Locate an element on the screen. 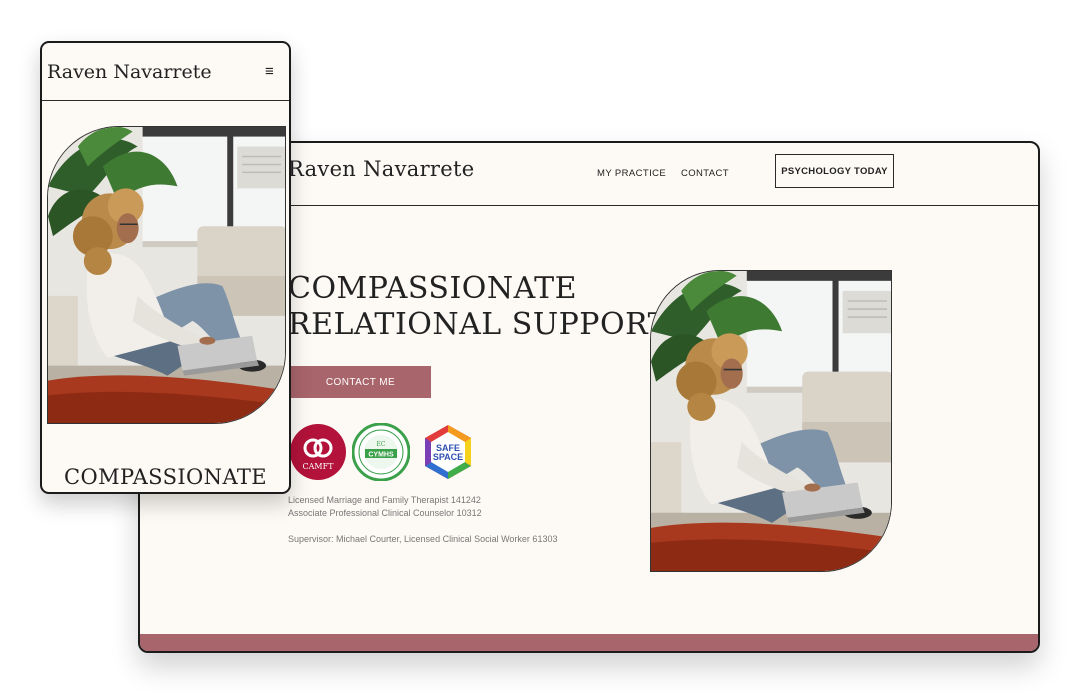 The image size is (1080, 700). psychology-today-button: PSYCHOLOGY TODAY is located at coordinates (834, 171).